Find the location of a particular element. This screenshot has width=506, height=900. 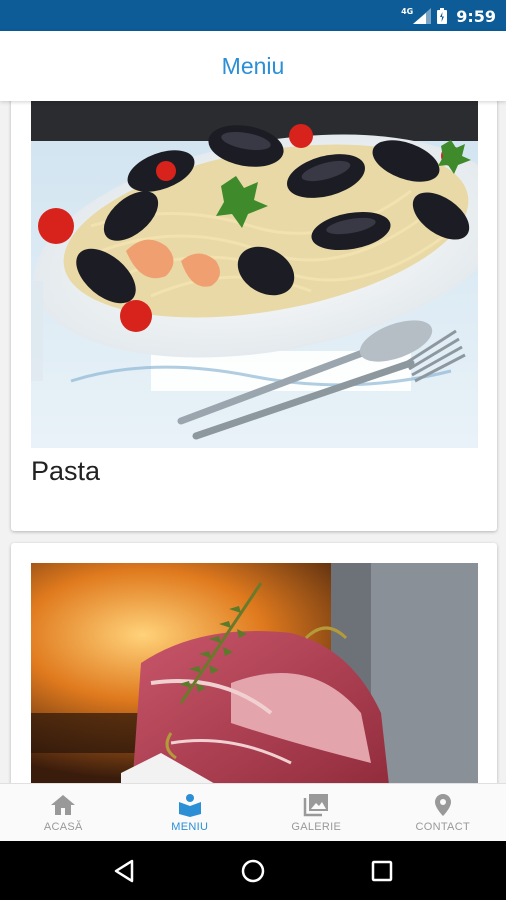

nav-label: ACASĂ is located at coordinates (63, 827).